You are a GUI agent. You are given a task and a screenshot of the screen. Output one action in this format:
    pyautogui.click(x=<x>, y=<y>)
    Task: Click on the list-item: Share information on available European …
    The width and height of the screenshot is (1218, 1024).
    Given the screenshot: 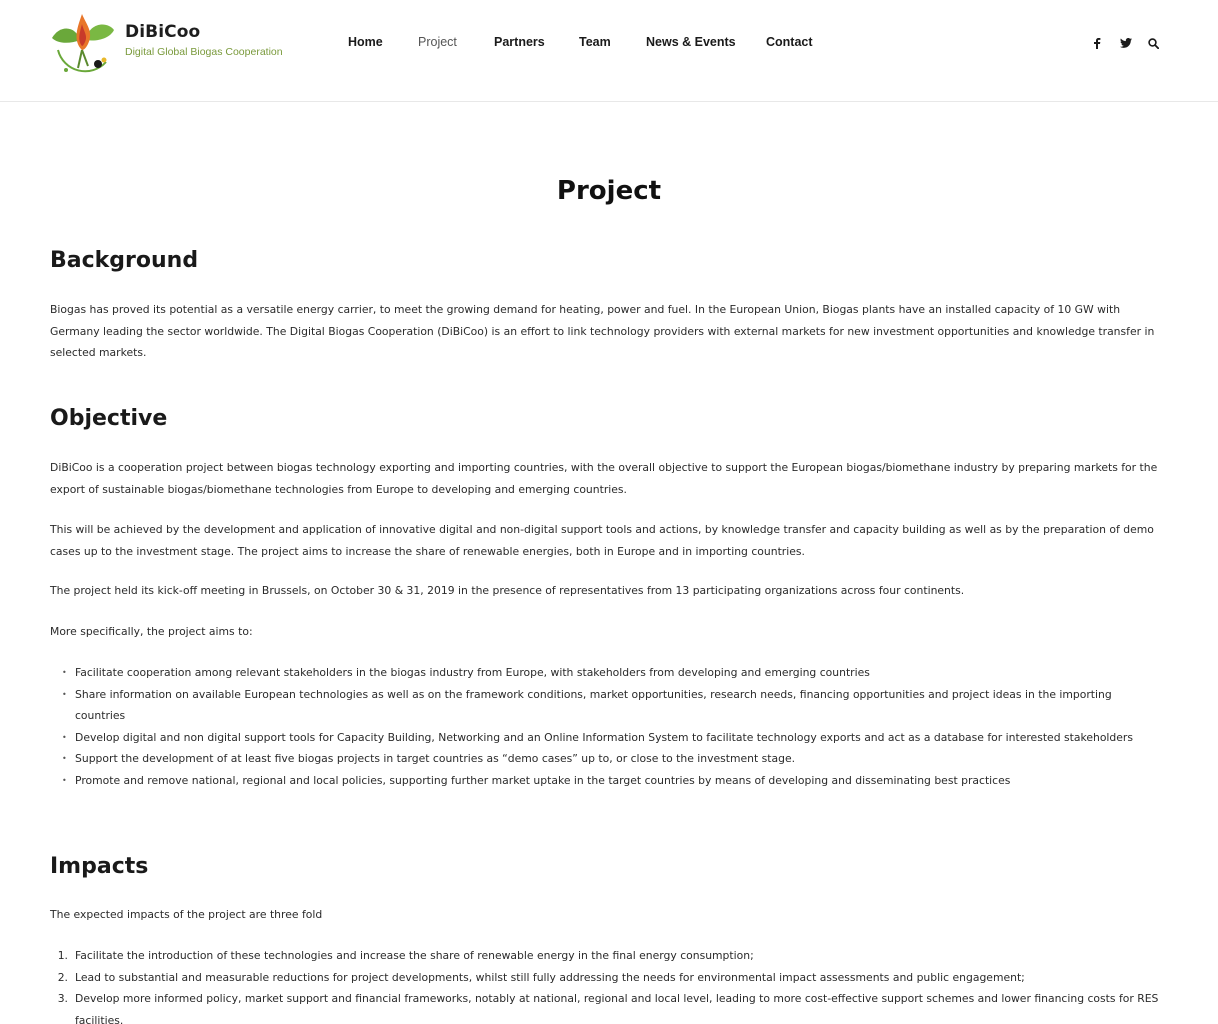 What is the action you would take?
    pyautogui.click(x=612, y=705)
    